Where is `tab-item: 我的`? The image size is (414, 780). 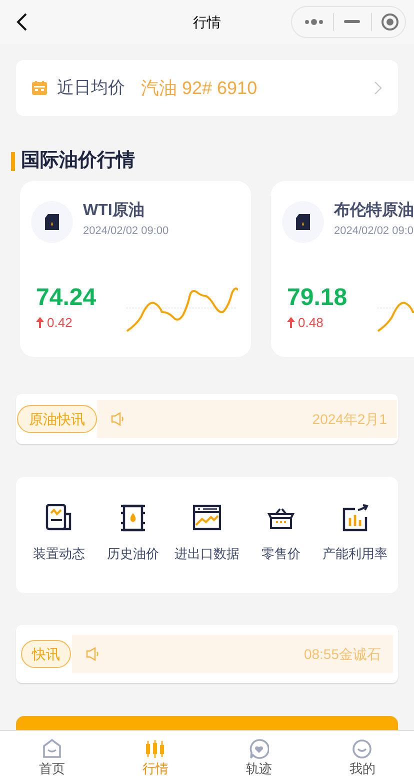
tab-item: 我的 is located at coordinates (362, 755).